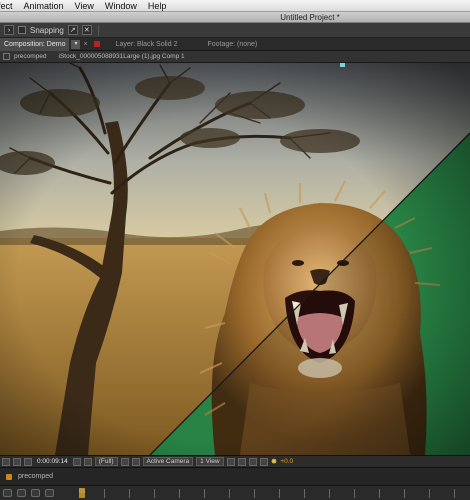 This screenshot has width=470, height=500. Describe the element at coordinates (124, 461) in the screenshot. I see `region-of-interest-icon` at that location.